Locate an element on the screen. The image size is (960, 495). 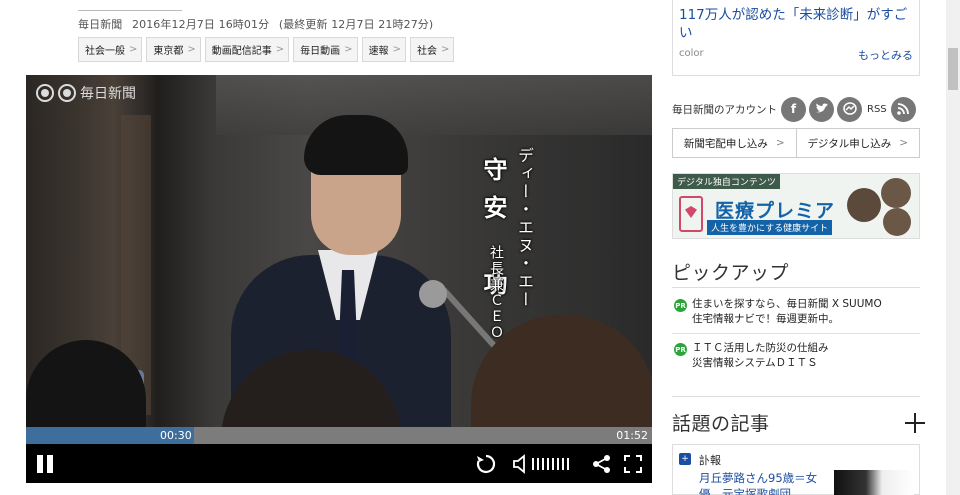
subscribe-label: 新聞宅配申し込み is located at coordinates (725, 143).